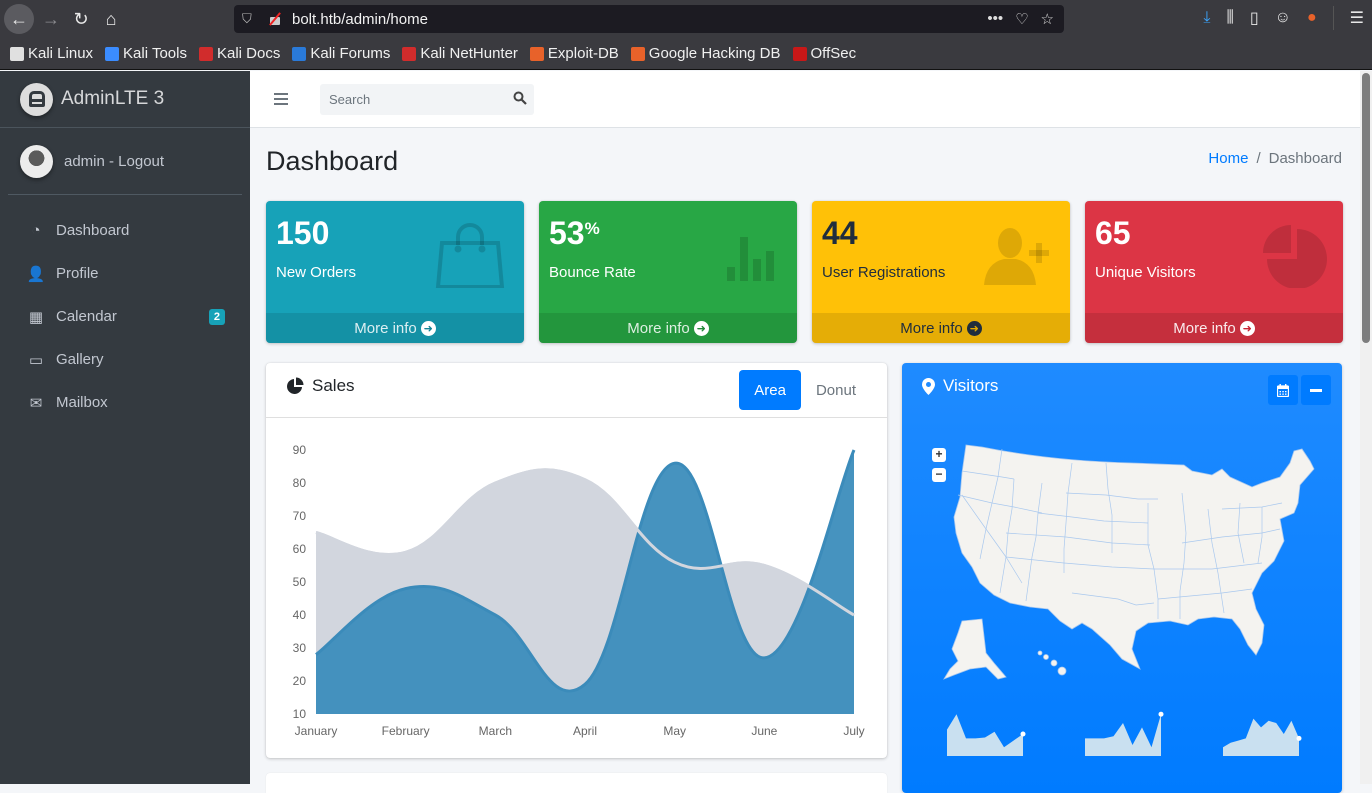  I want to click on bookmark-kali-tools: Kali Tools, so click(146, 53).